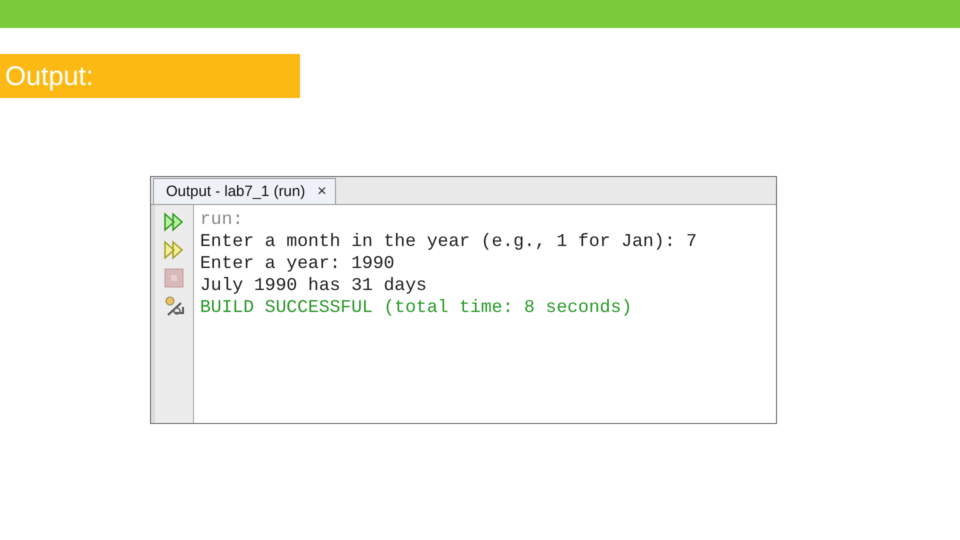 Image resolution: width=960 pixels, height=540 pixels. What do you see at coordinates (417, 308) in the screenshot?
I see `output-line: BUILD SUCCESSFUL (total time: 8 seconds)` at bounding box center [417, 308].